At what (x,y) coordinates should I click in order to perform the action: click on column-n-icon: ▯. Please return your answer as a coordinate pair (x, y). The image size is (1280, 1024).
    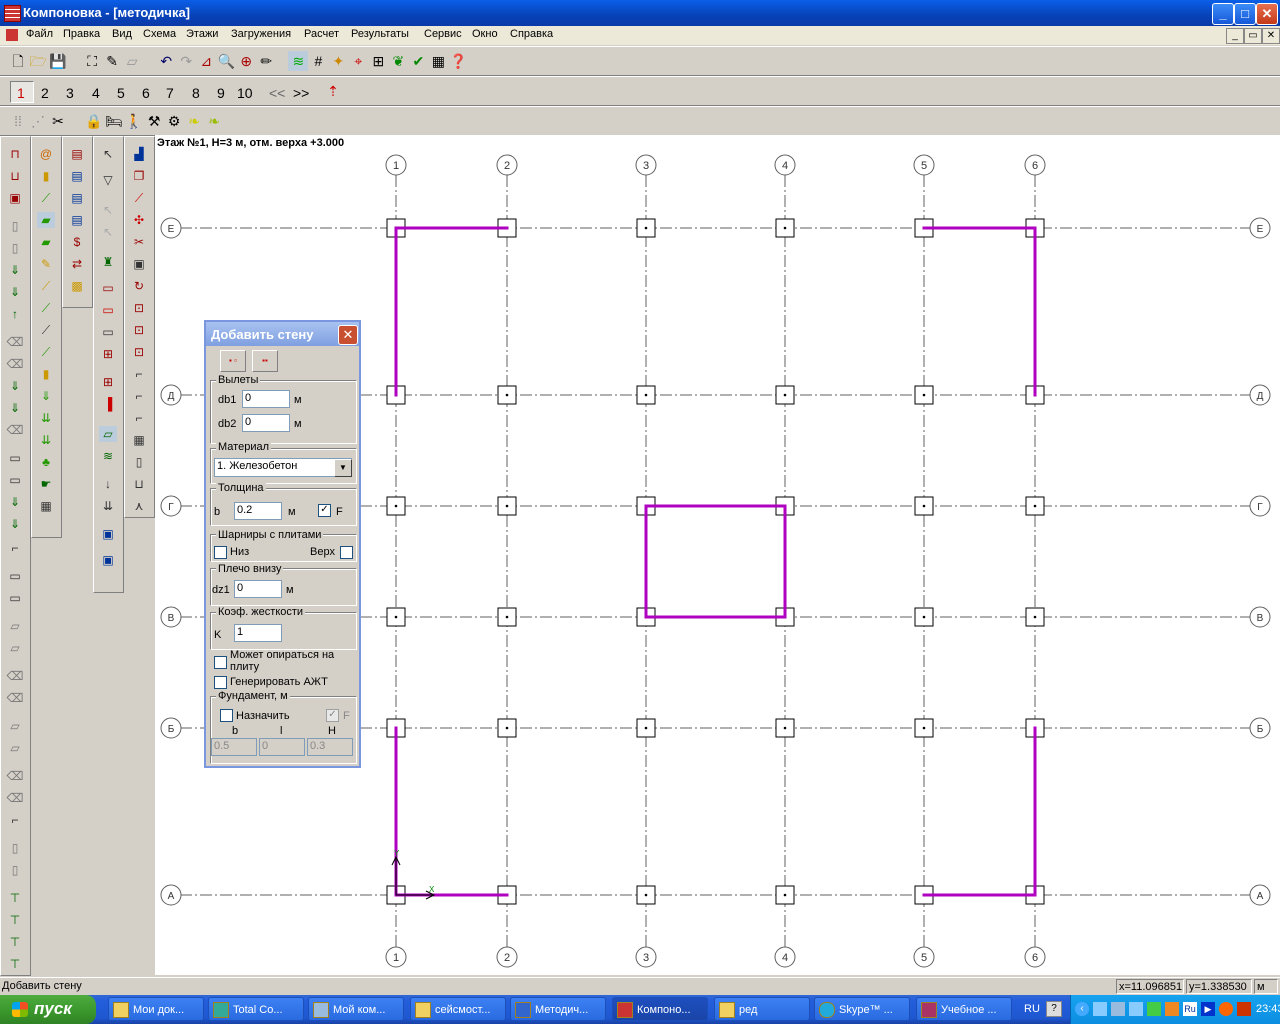
    Looking at the image, I should click on (15, 248).